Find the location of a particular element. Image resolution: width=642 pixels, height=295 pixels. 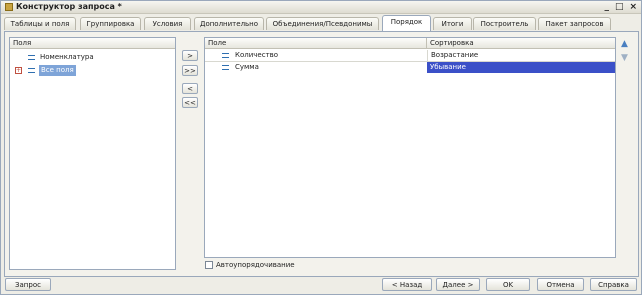

back-button: < Назад is located at coordinates (407, 284).